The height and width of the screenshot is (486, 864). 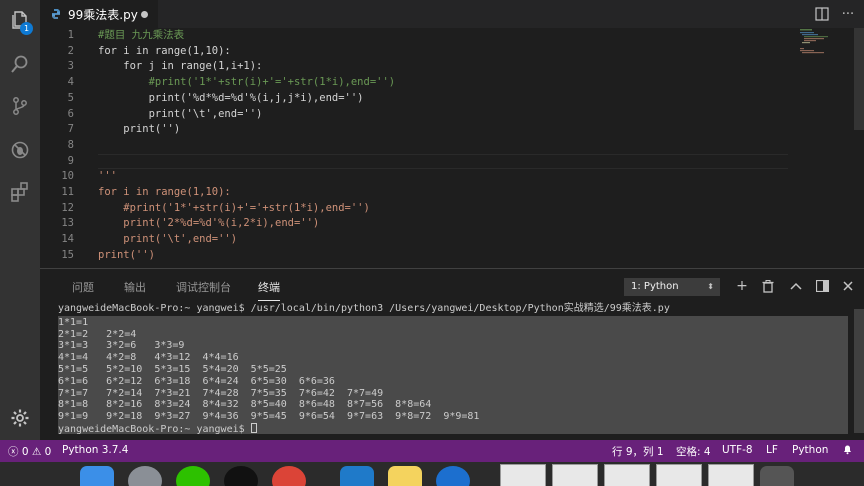 I want to click on wechat-icon, so click(x=193, y=476).